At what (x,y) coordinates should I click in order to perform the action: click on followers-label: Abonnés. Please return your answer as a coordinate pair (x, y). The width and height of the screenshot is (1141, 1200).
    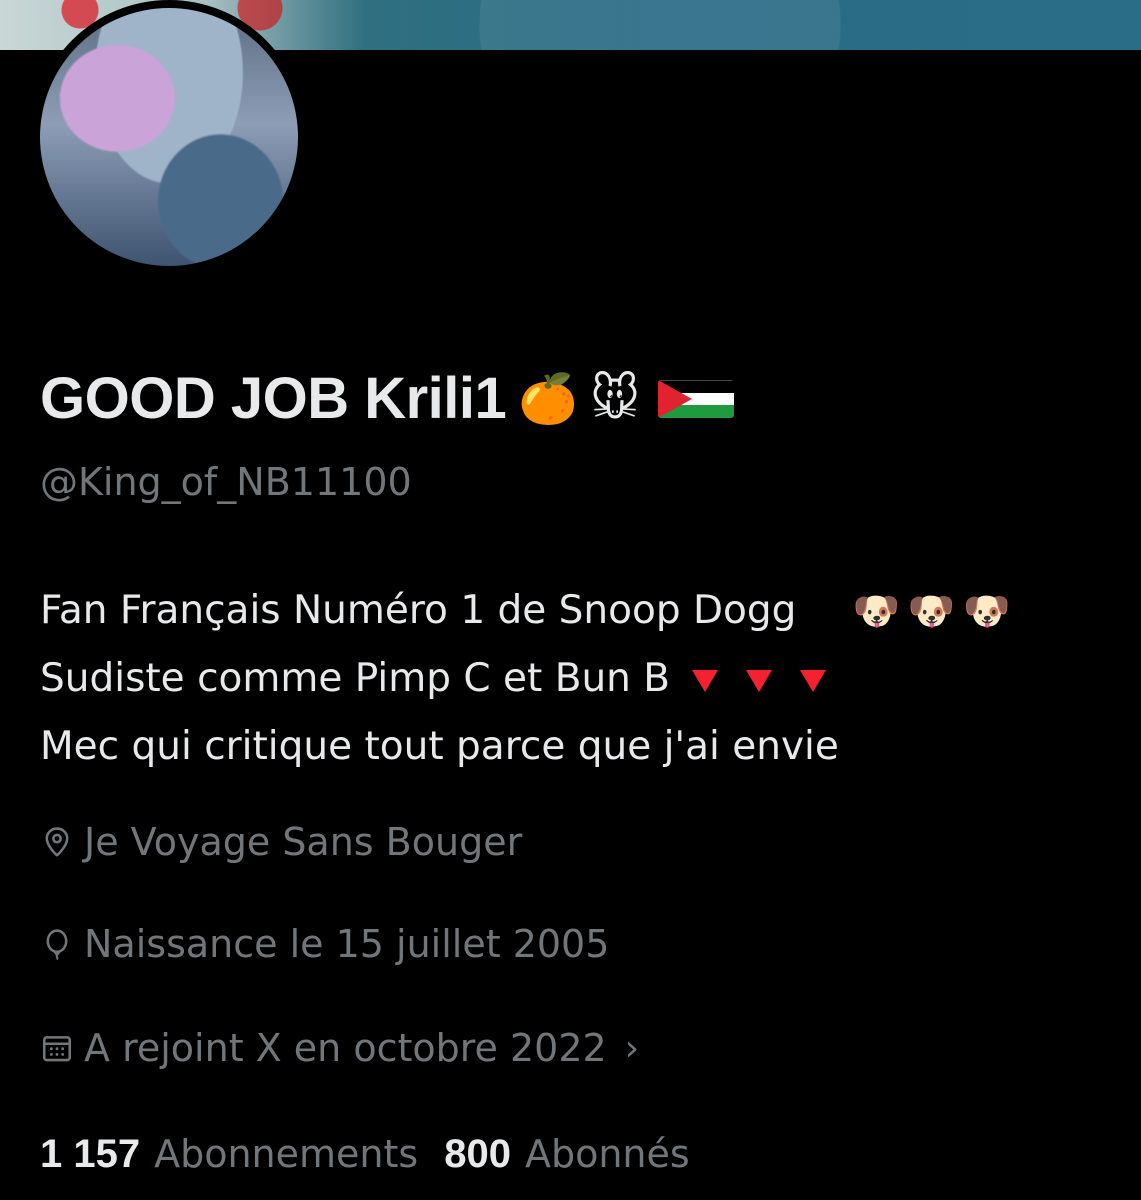
    Looking at the image, I should click on (607, 1154).